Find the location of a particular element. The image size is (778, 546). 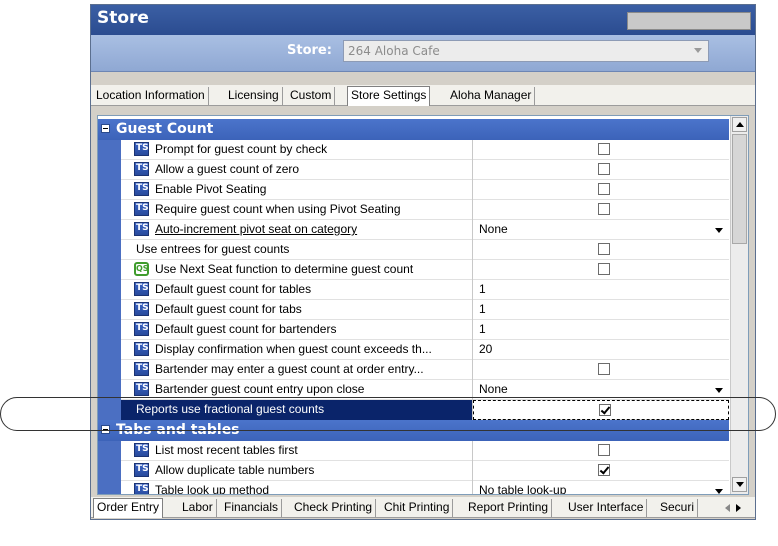

dropdown-value: None is located at coordinates (493, 229).